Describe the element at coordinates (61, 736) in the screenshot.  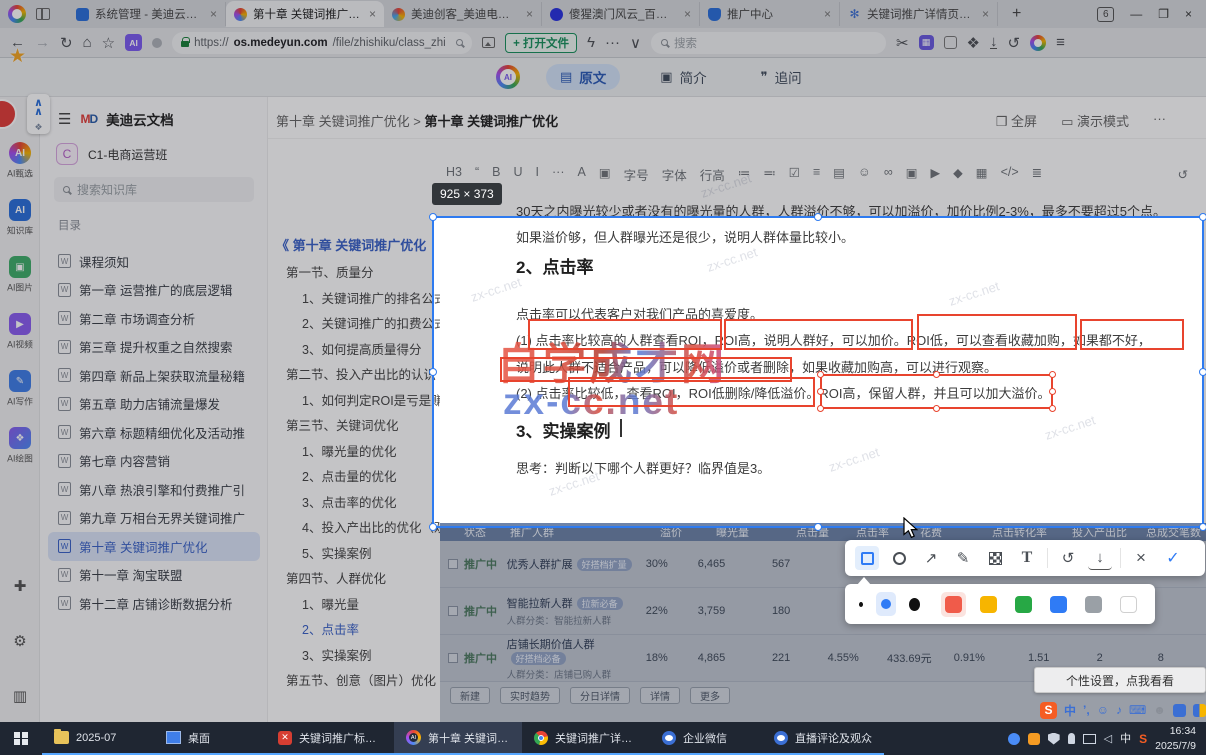
I see `folder-icon` at that location.